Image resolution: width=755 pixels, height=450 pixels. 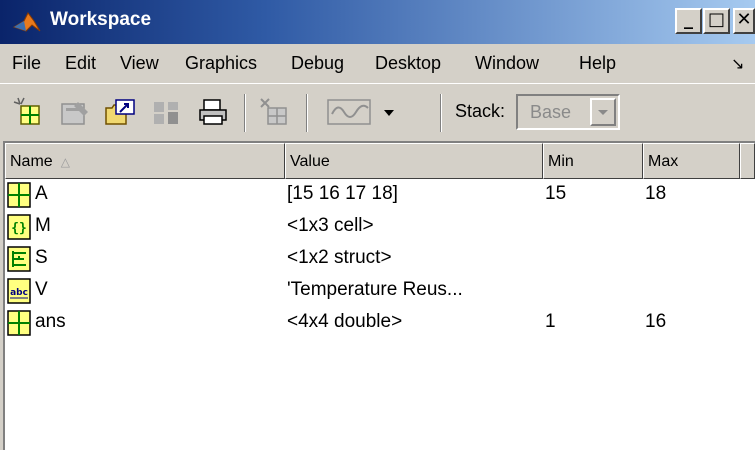 I want to click on table-row: S <1x2 struct>, so click(x=380, y=260).